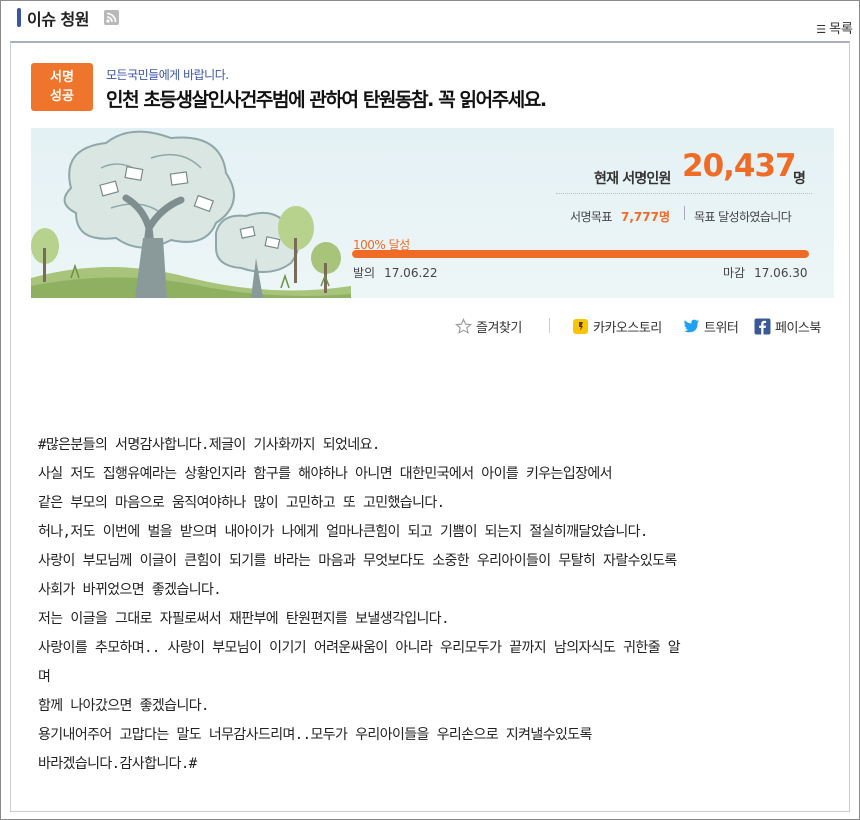 Image resolution: width=860 pixels, height=820 pixels. I want to click on end-date-value: 17.06.30, so click(781, 273).